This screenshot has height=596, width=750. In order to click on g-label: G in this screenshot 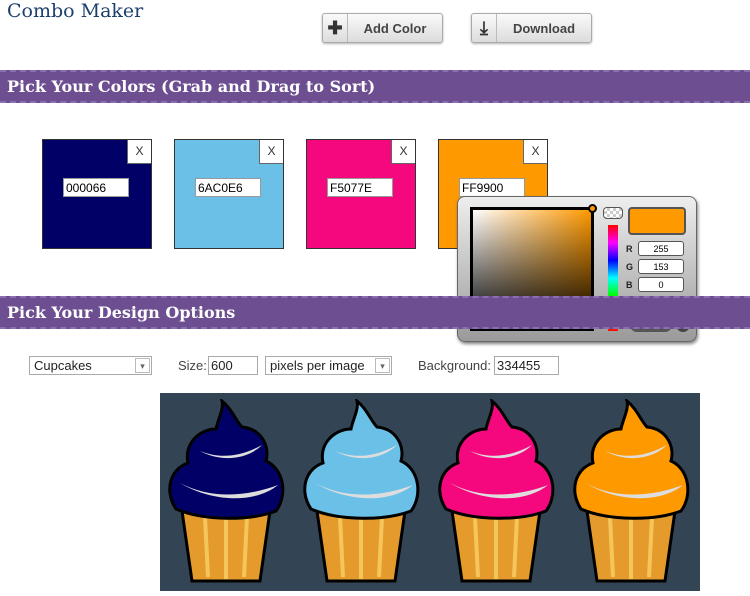, I will do `click(630, 267)`.